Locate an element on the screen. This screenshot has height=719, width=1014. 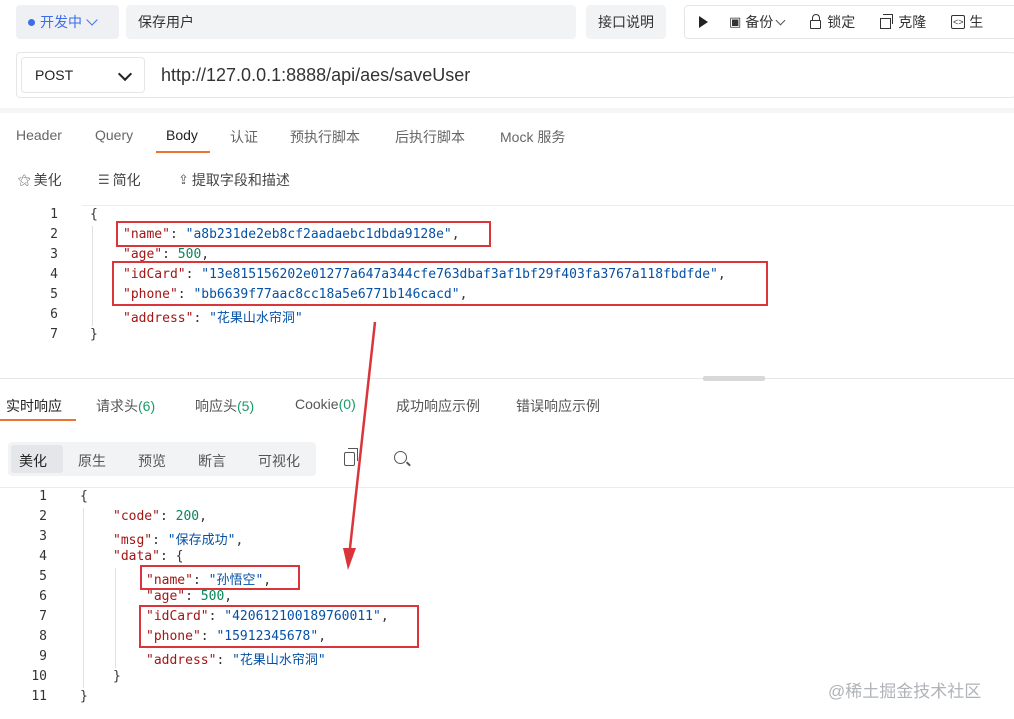
arrow-shaft is located at coordinates (362, 435).